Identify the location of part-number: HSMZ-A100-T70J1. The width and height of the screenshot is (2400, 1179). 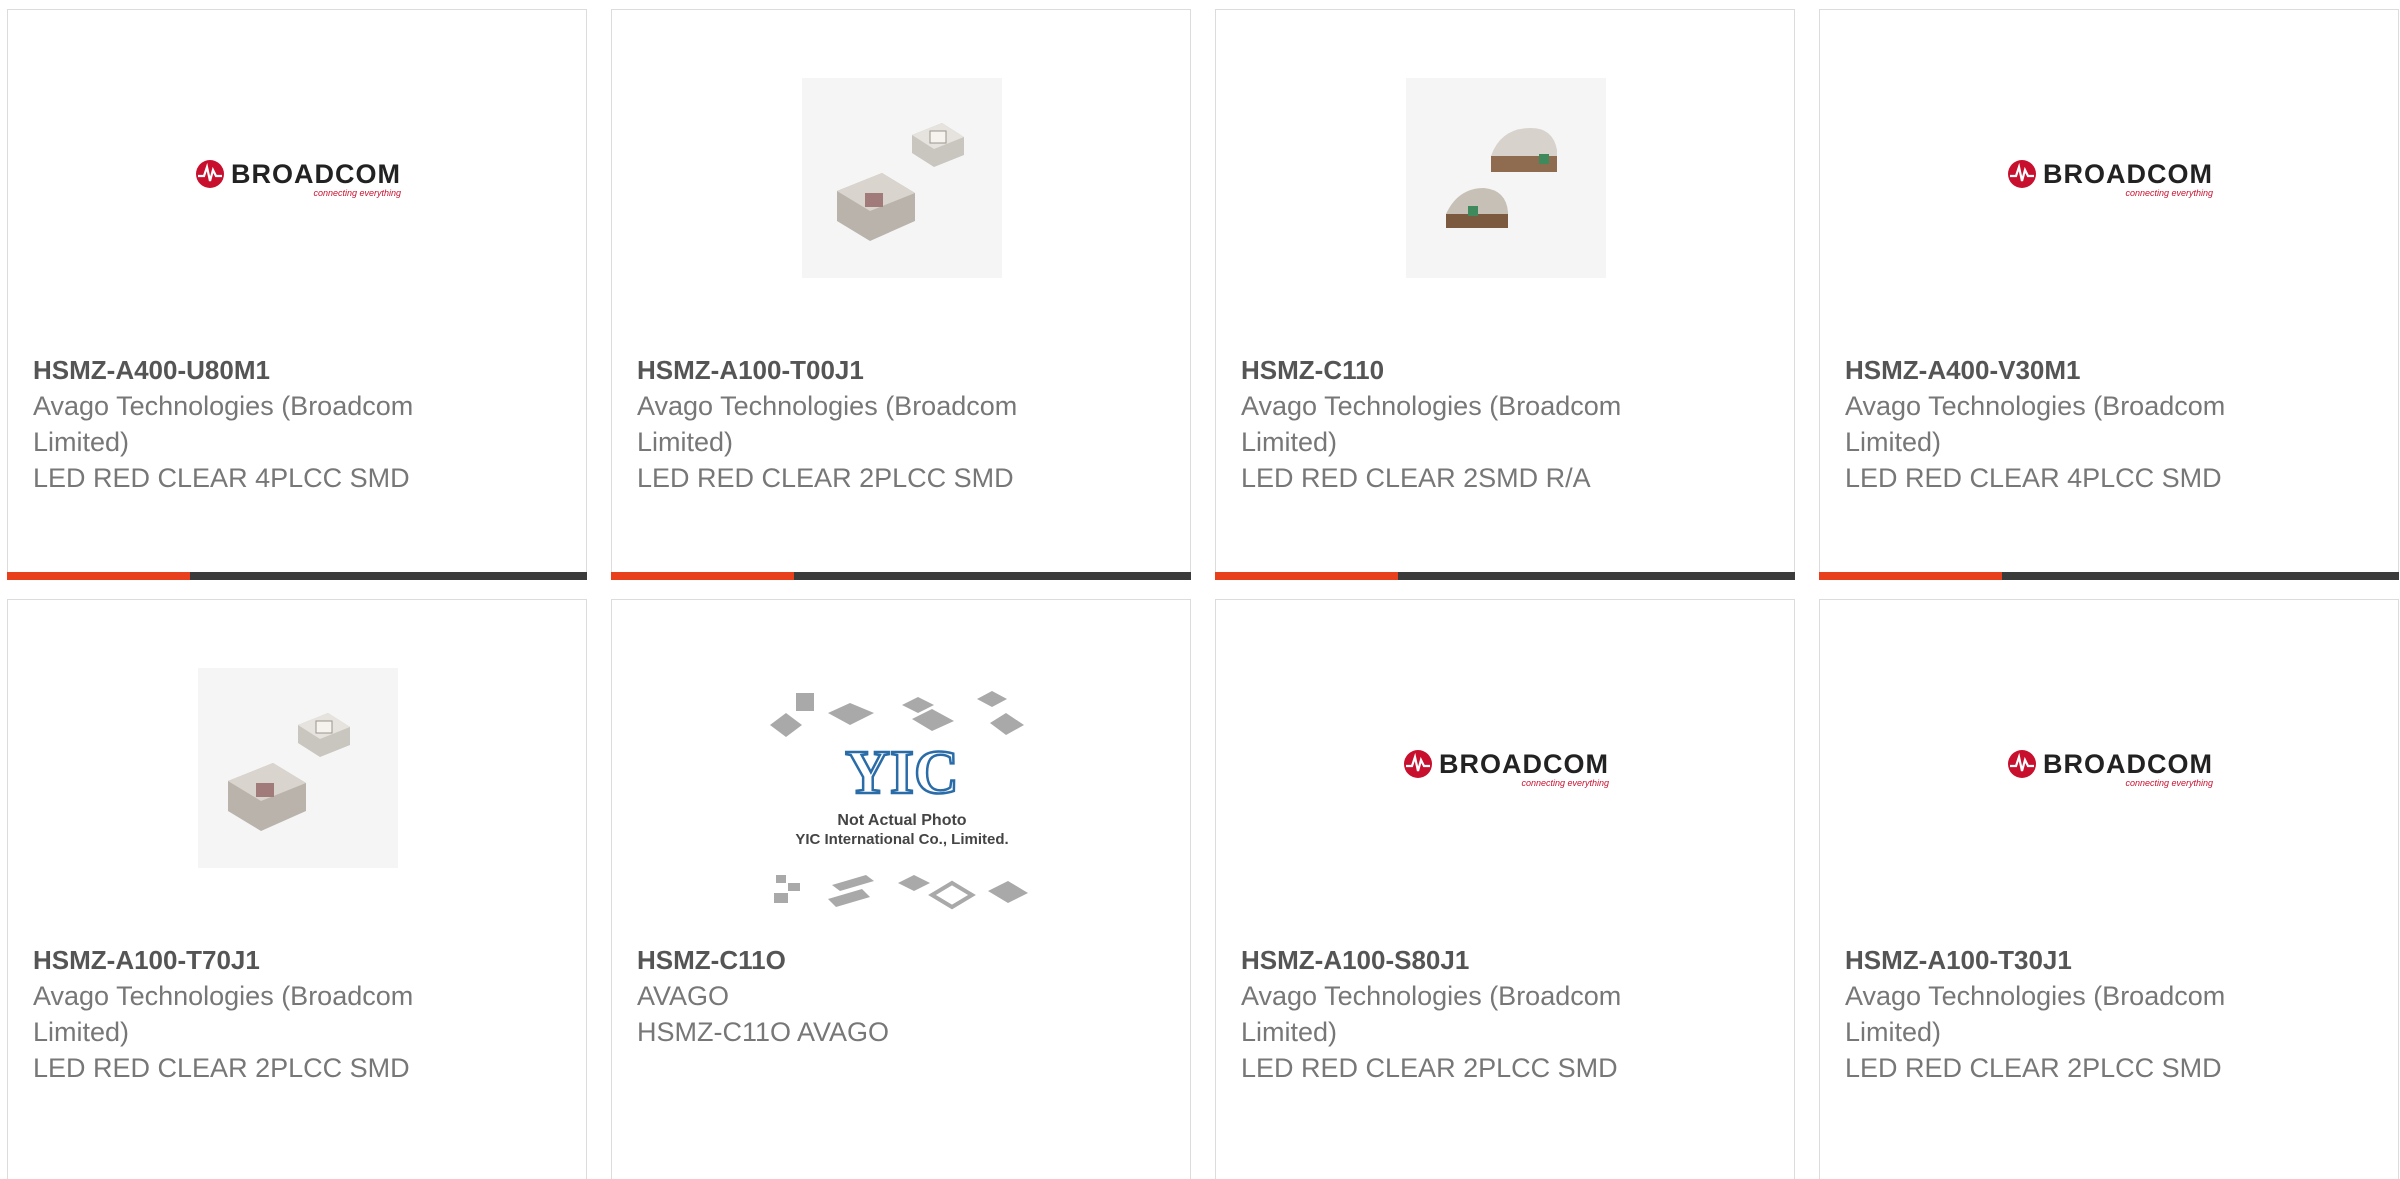
(299, 960).